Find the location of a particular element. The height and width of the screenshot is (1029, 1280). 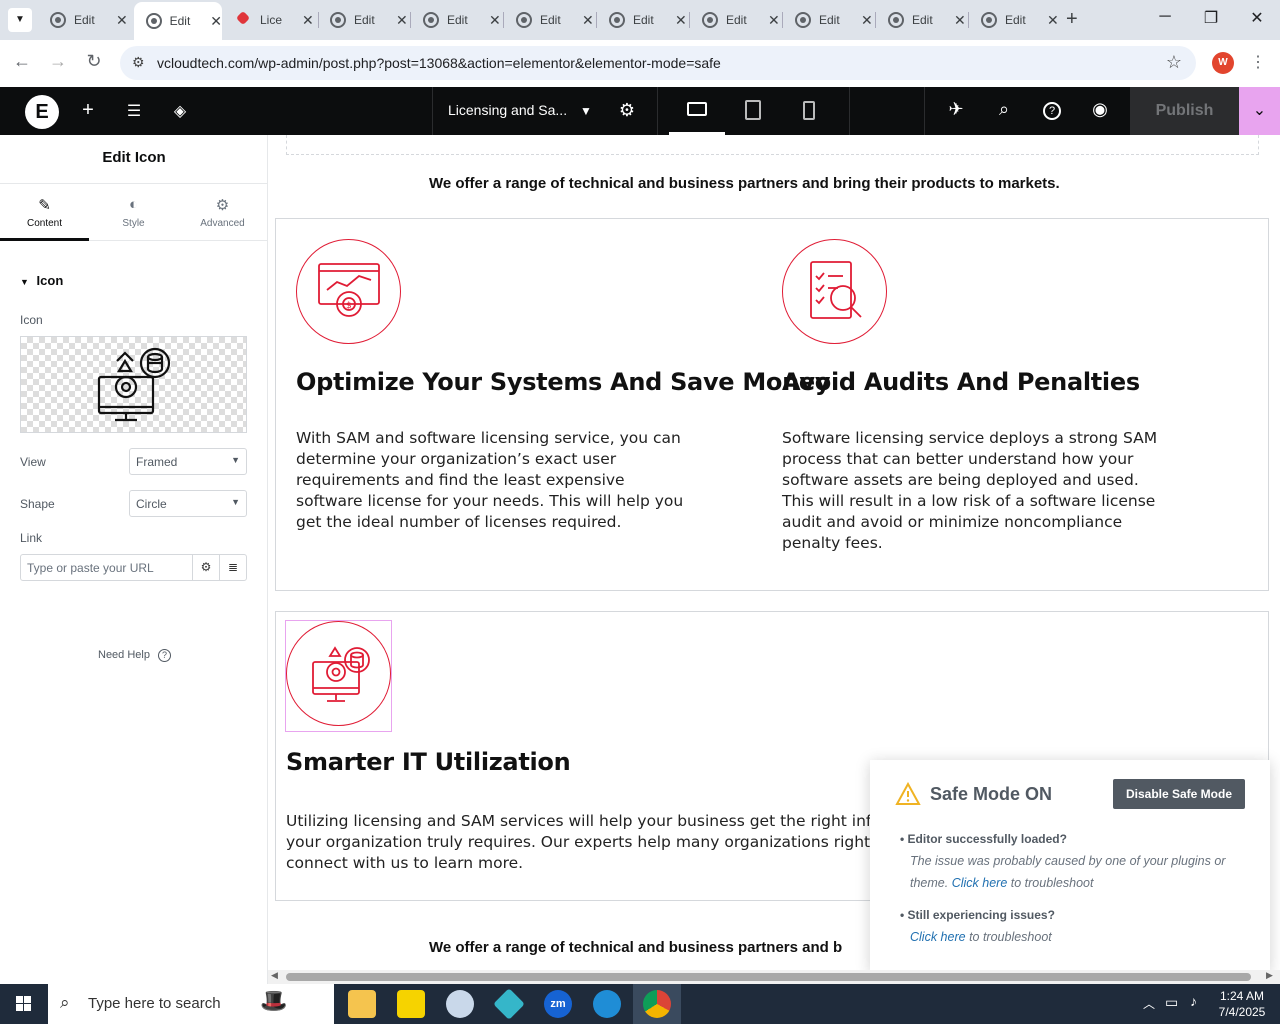

reload-icon: ↻ is located at coordinates (94, 61).